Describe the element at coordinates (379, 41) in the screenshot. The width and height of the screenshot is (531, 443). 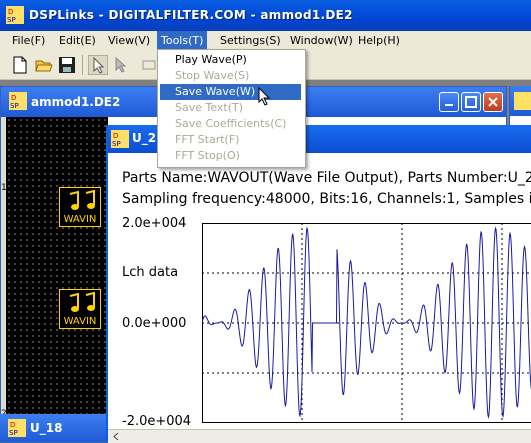
I see `menu-help: Help(H)` at that location.